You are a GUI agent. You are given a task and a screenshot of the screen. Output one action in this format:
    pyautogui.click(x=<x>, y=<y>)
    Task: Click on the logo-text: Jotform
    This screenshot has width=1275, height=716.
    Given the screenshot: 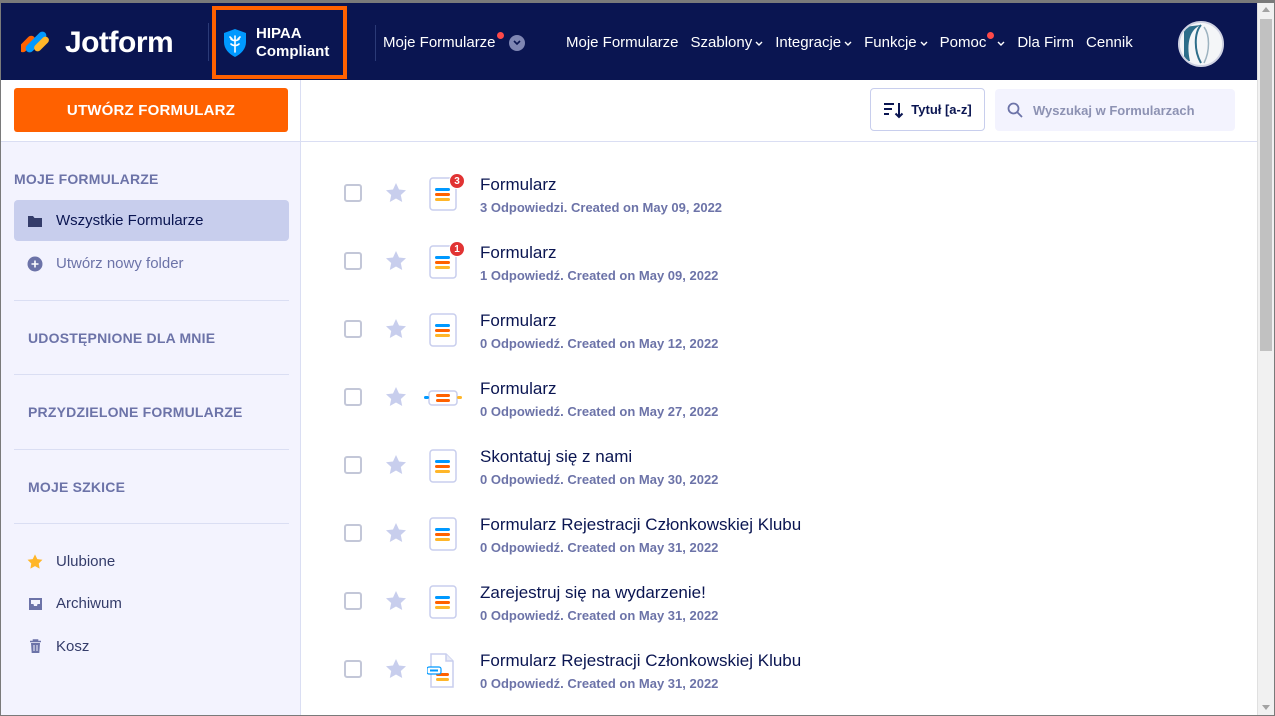 What is the action you would take?
    pyautogui.click(x=119, y=42)
    